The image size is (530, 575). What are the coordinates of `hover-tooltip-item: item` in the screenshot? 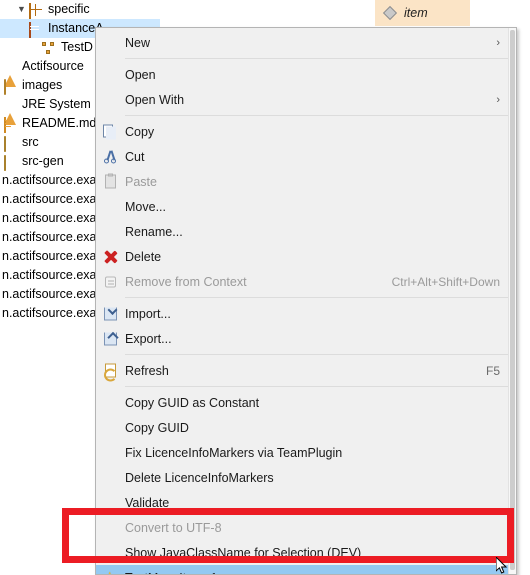 It's located at (422, 20).